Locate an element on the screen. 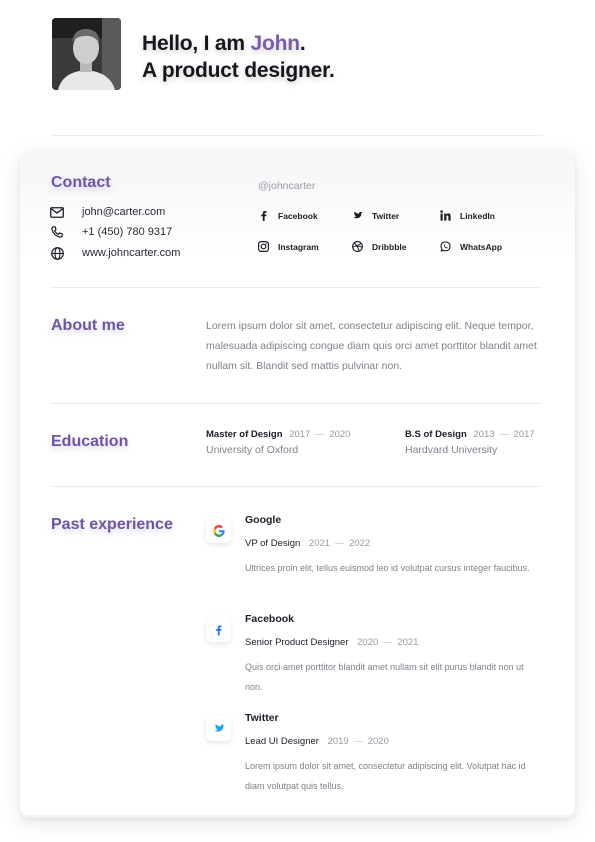 The width and height of the screenshot is (595, 842). social-label: Twitter is located at coordinates (386, 215).